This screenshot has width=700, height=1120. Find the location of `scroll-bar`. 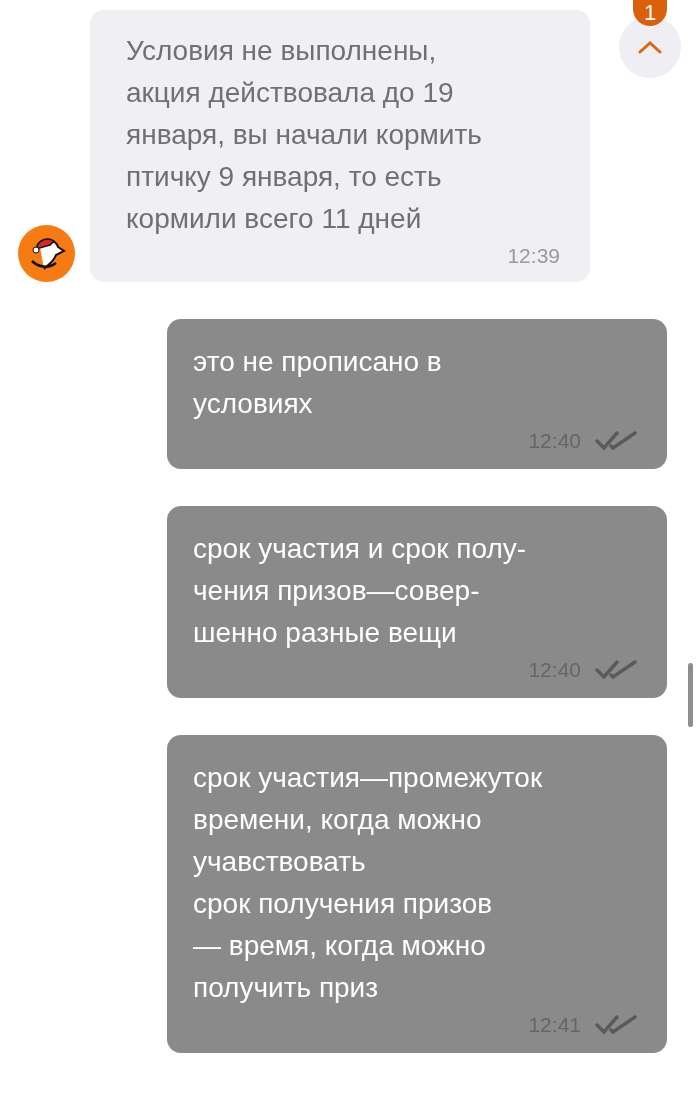

scroll-bar is located at coordinates (690, 695).